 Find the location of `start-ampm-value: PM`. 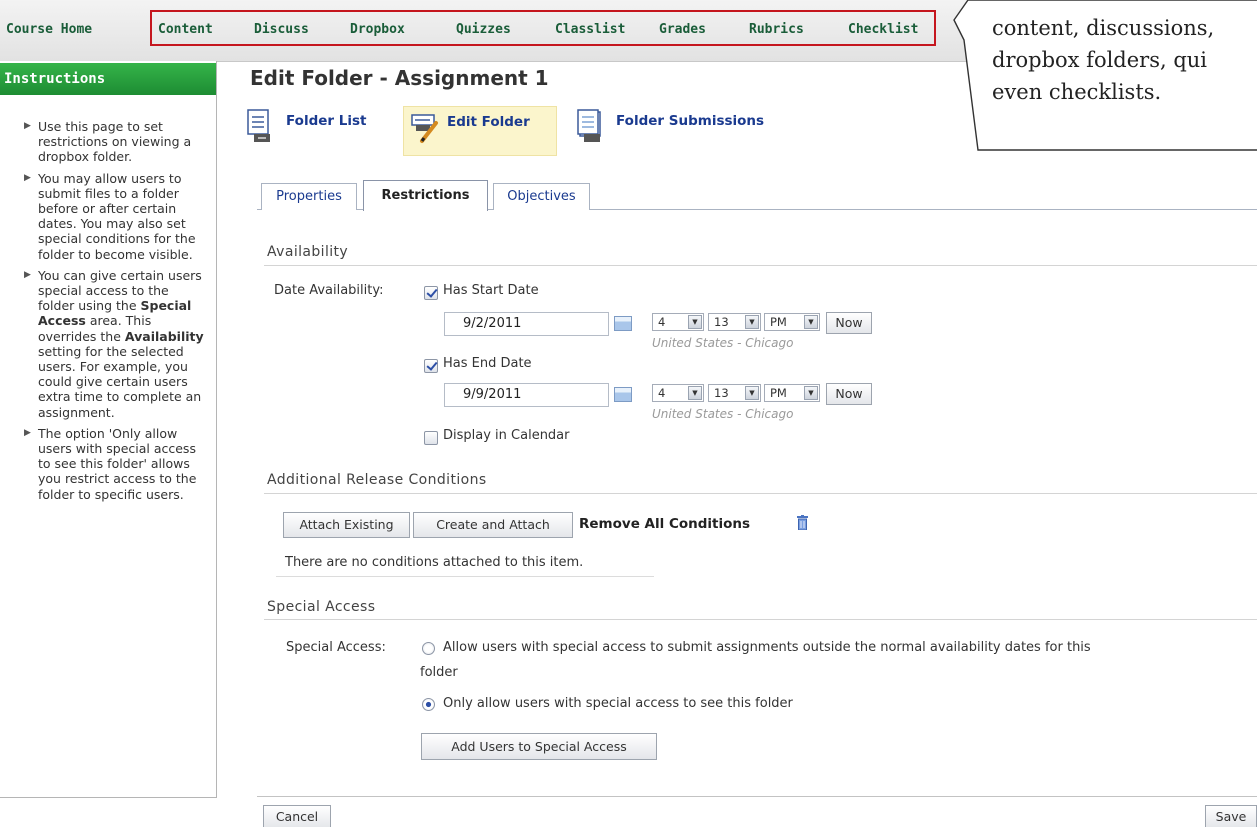

start-ampm-value: PM is located at coordinates (778, 322).